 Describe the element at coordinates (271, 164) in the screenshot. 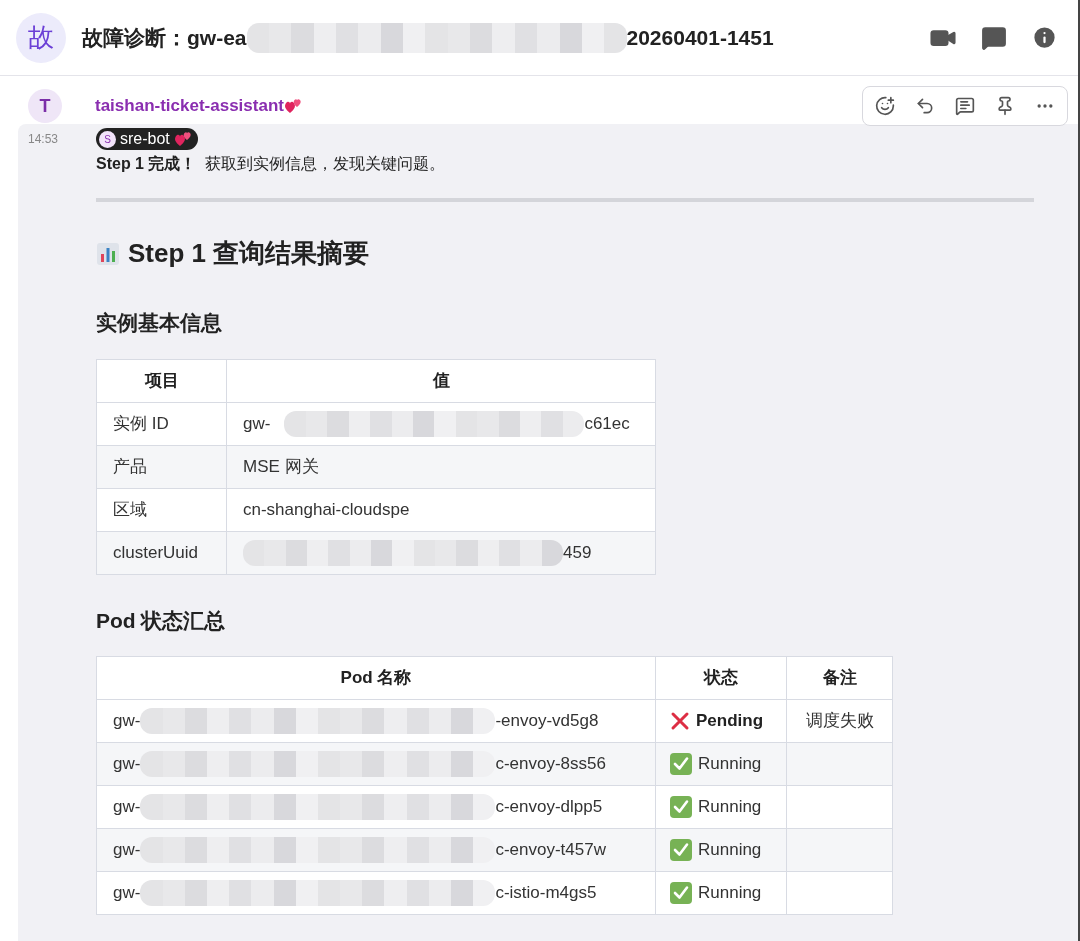

I see `intro-text: Step 1 完成！ 获取到实例信息，发现关键问题。` at that location.